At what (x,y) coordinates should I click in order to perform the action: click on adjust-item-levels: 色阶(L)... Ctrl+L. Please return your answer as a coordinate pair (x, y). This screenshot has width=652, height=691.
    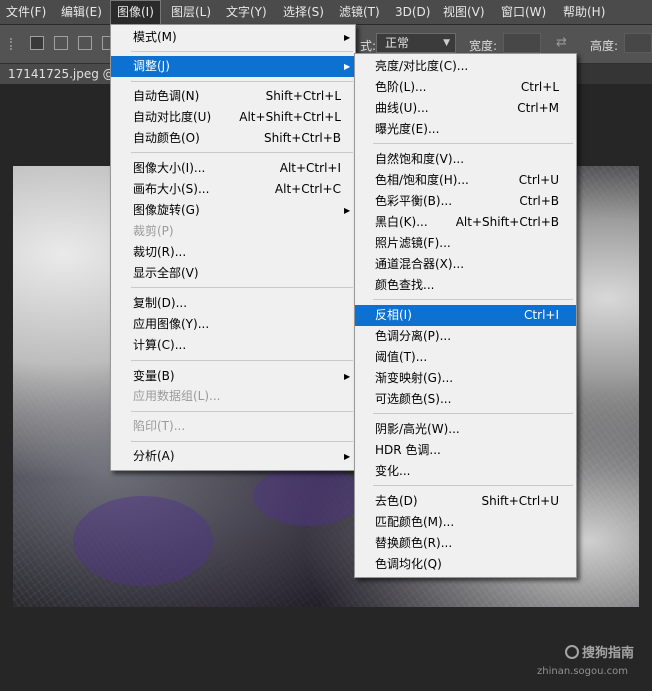
    Looking at the image, I should click on (465, 87).